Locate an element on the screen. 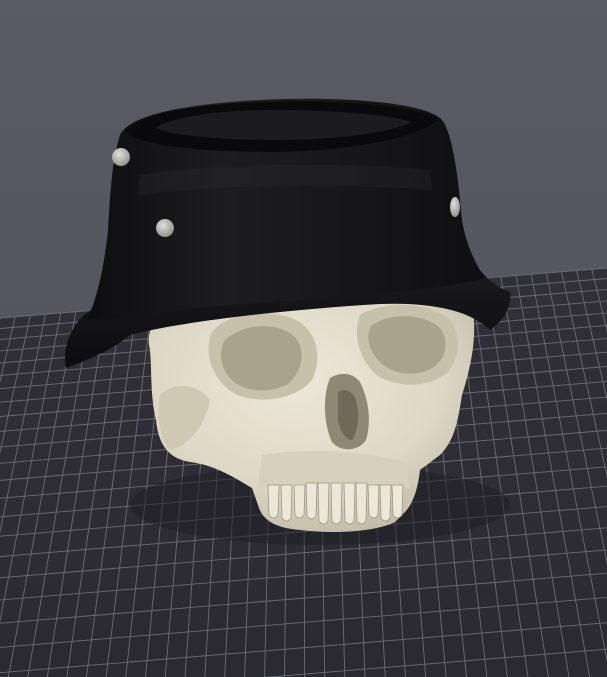 Image resolution: width=607 pixels, height=677 pixels. rivet-right is located at coordinates (455, 207).